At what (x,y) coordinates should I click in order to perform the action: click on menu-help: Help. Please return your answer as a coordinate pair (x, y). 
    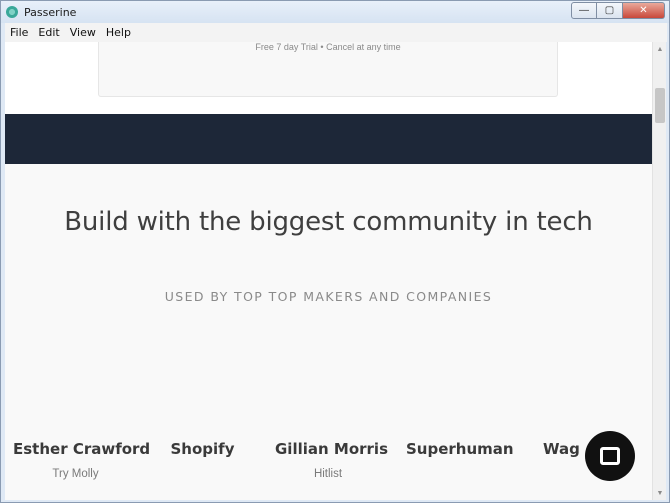
    Looking at the image, I should click on (118, 32).